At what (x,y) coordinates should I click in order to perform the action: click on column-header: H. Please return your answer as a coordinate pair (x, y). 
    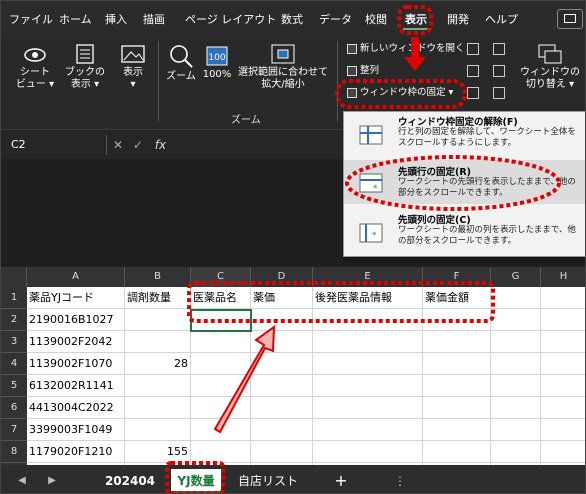
    Looking at the image, I should click on (563, 277).